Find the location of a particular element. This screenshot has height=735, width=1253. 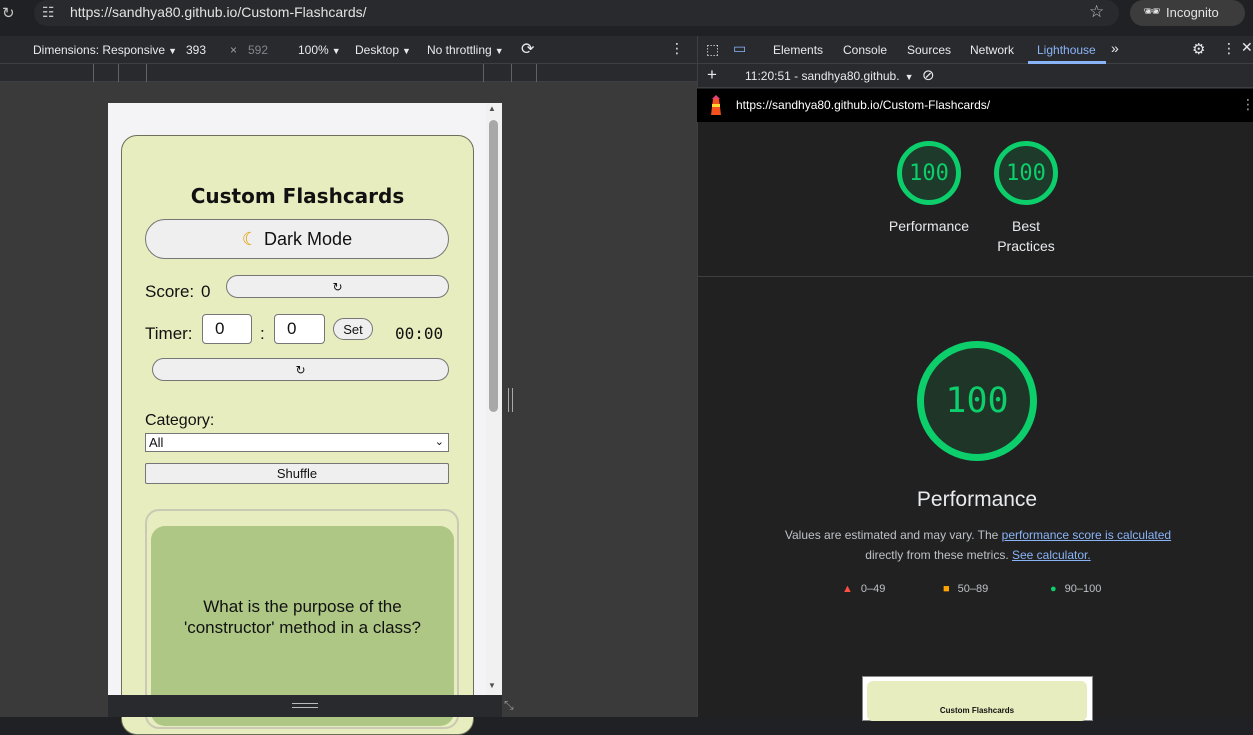

score-reset-button: ↻ is located at coordinates (337, 286).